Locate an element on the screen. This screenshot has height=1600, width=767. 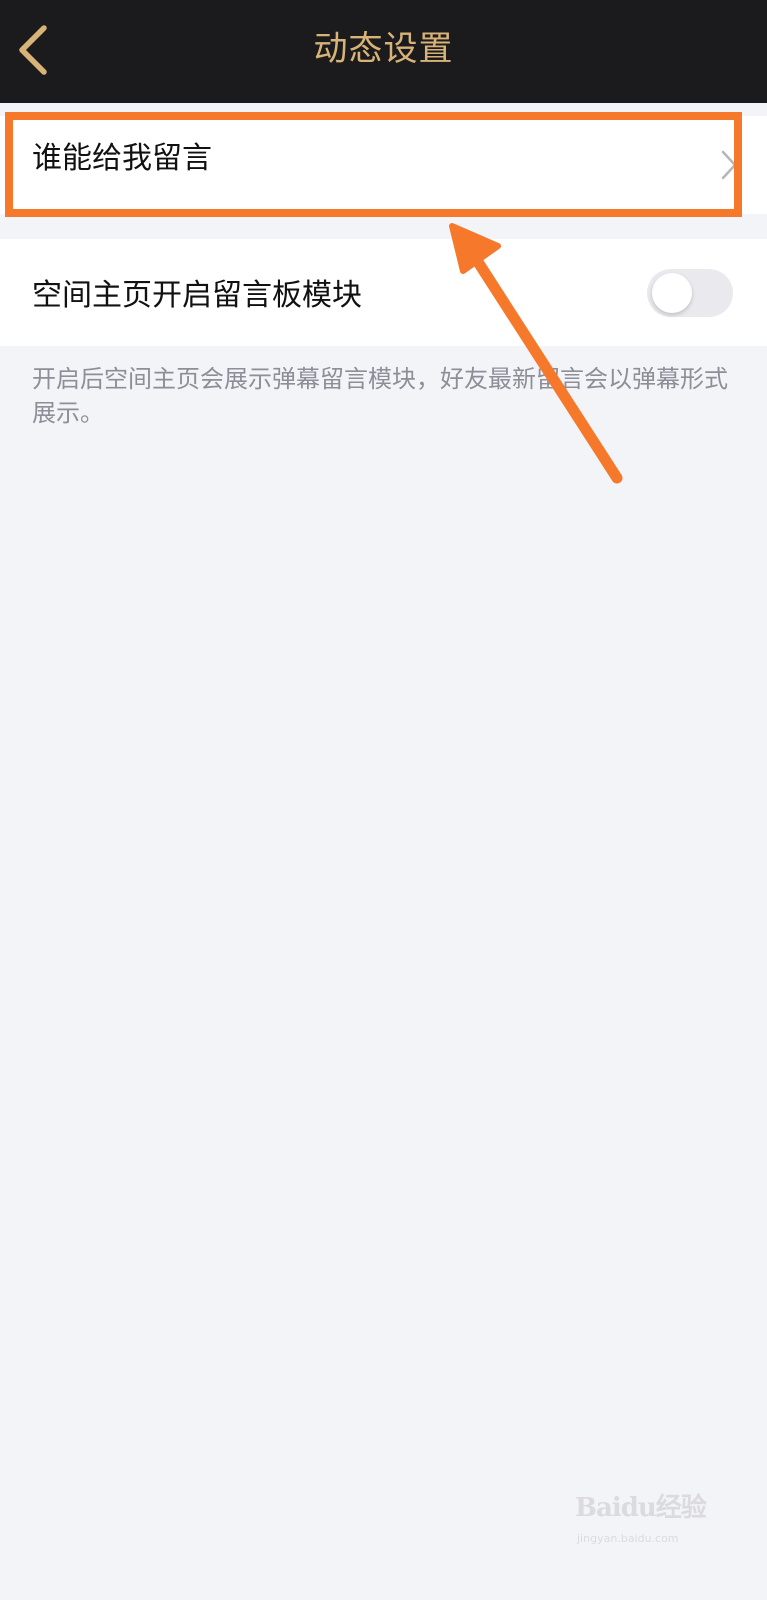
toggle-knob is located at coordinates (672, 293).